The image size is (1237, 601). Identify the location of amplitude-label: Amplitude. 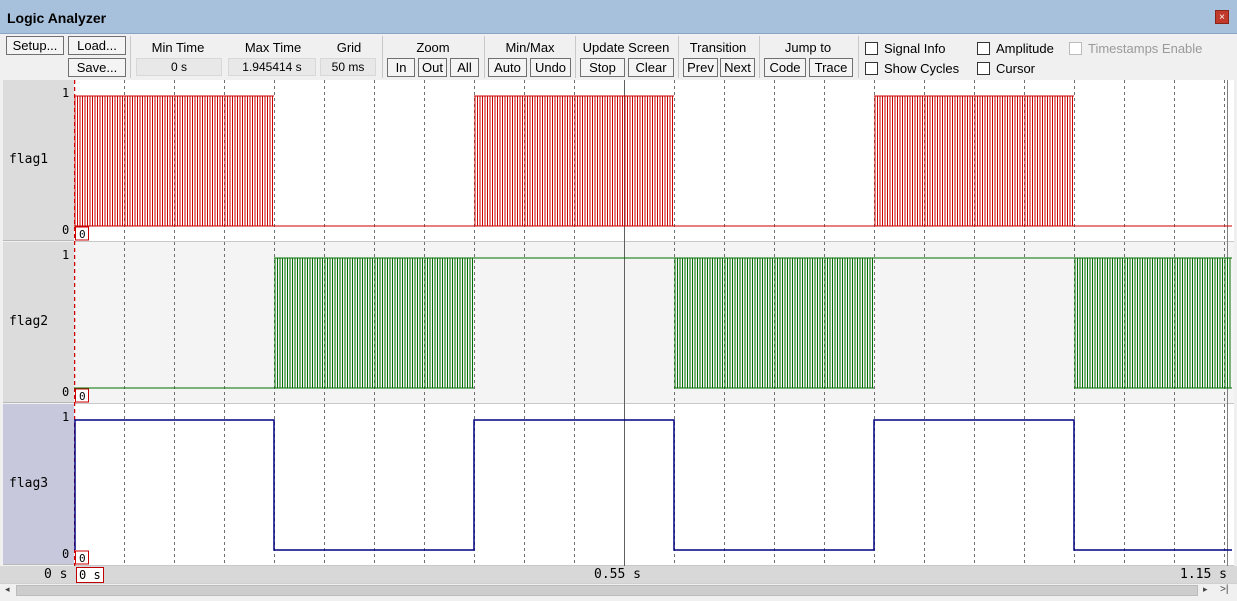
(1025, 48).